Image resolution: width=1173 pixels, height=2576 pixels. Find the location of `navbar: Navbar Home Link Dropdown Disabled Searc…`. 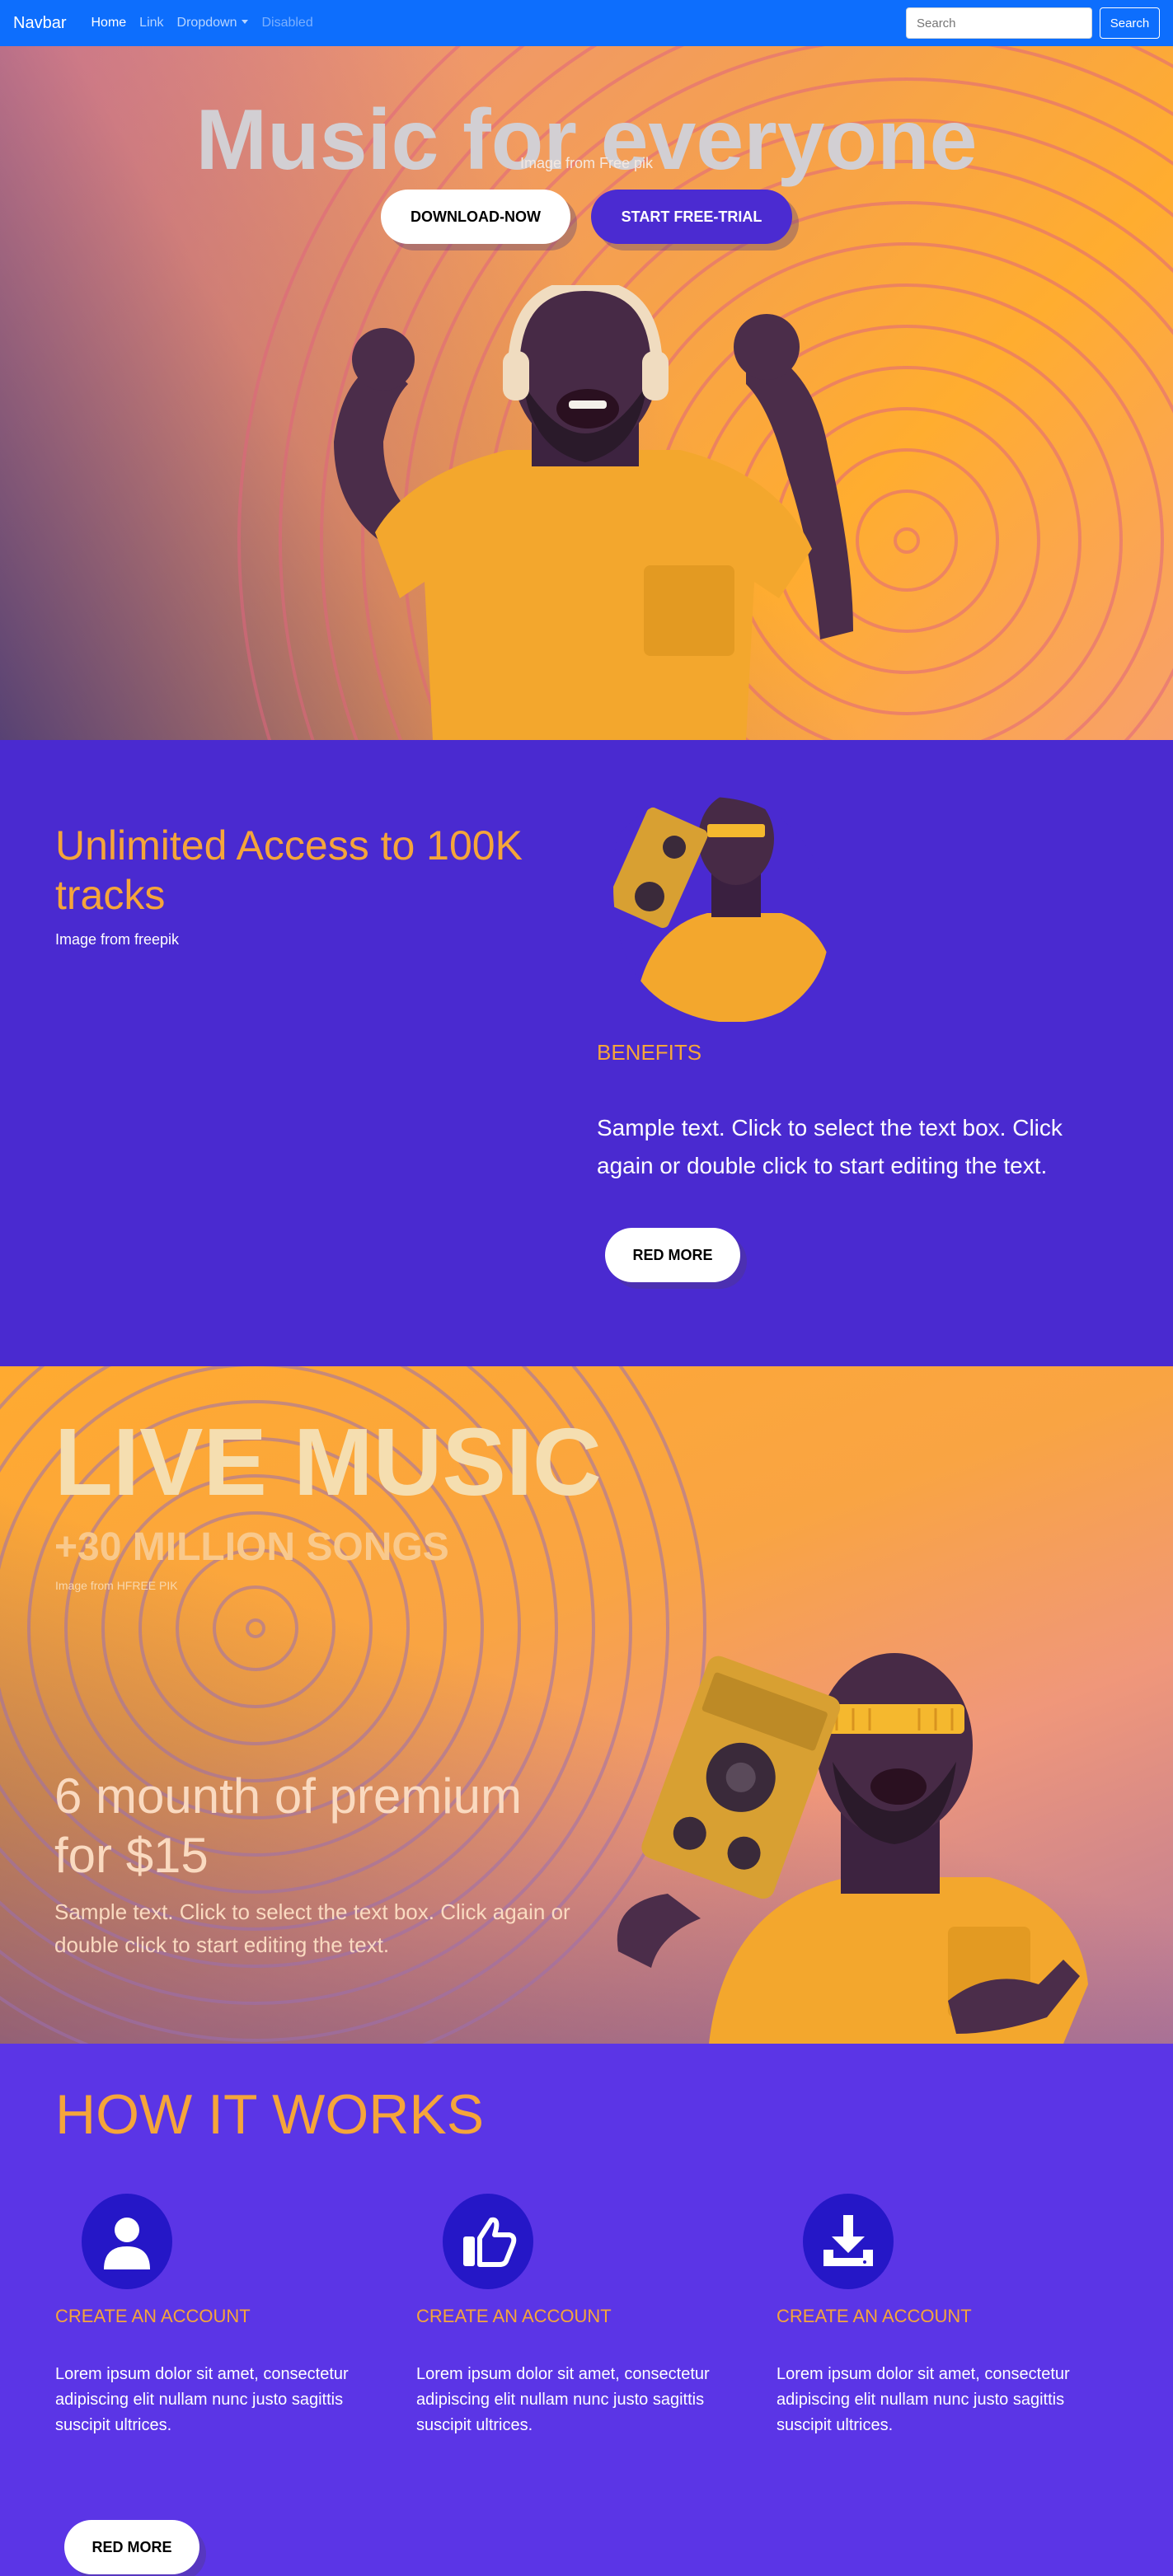

navbar: Navbar Home Link Dropdown Disabled Searc… is located at coordinates (586, 23).